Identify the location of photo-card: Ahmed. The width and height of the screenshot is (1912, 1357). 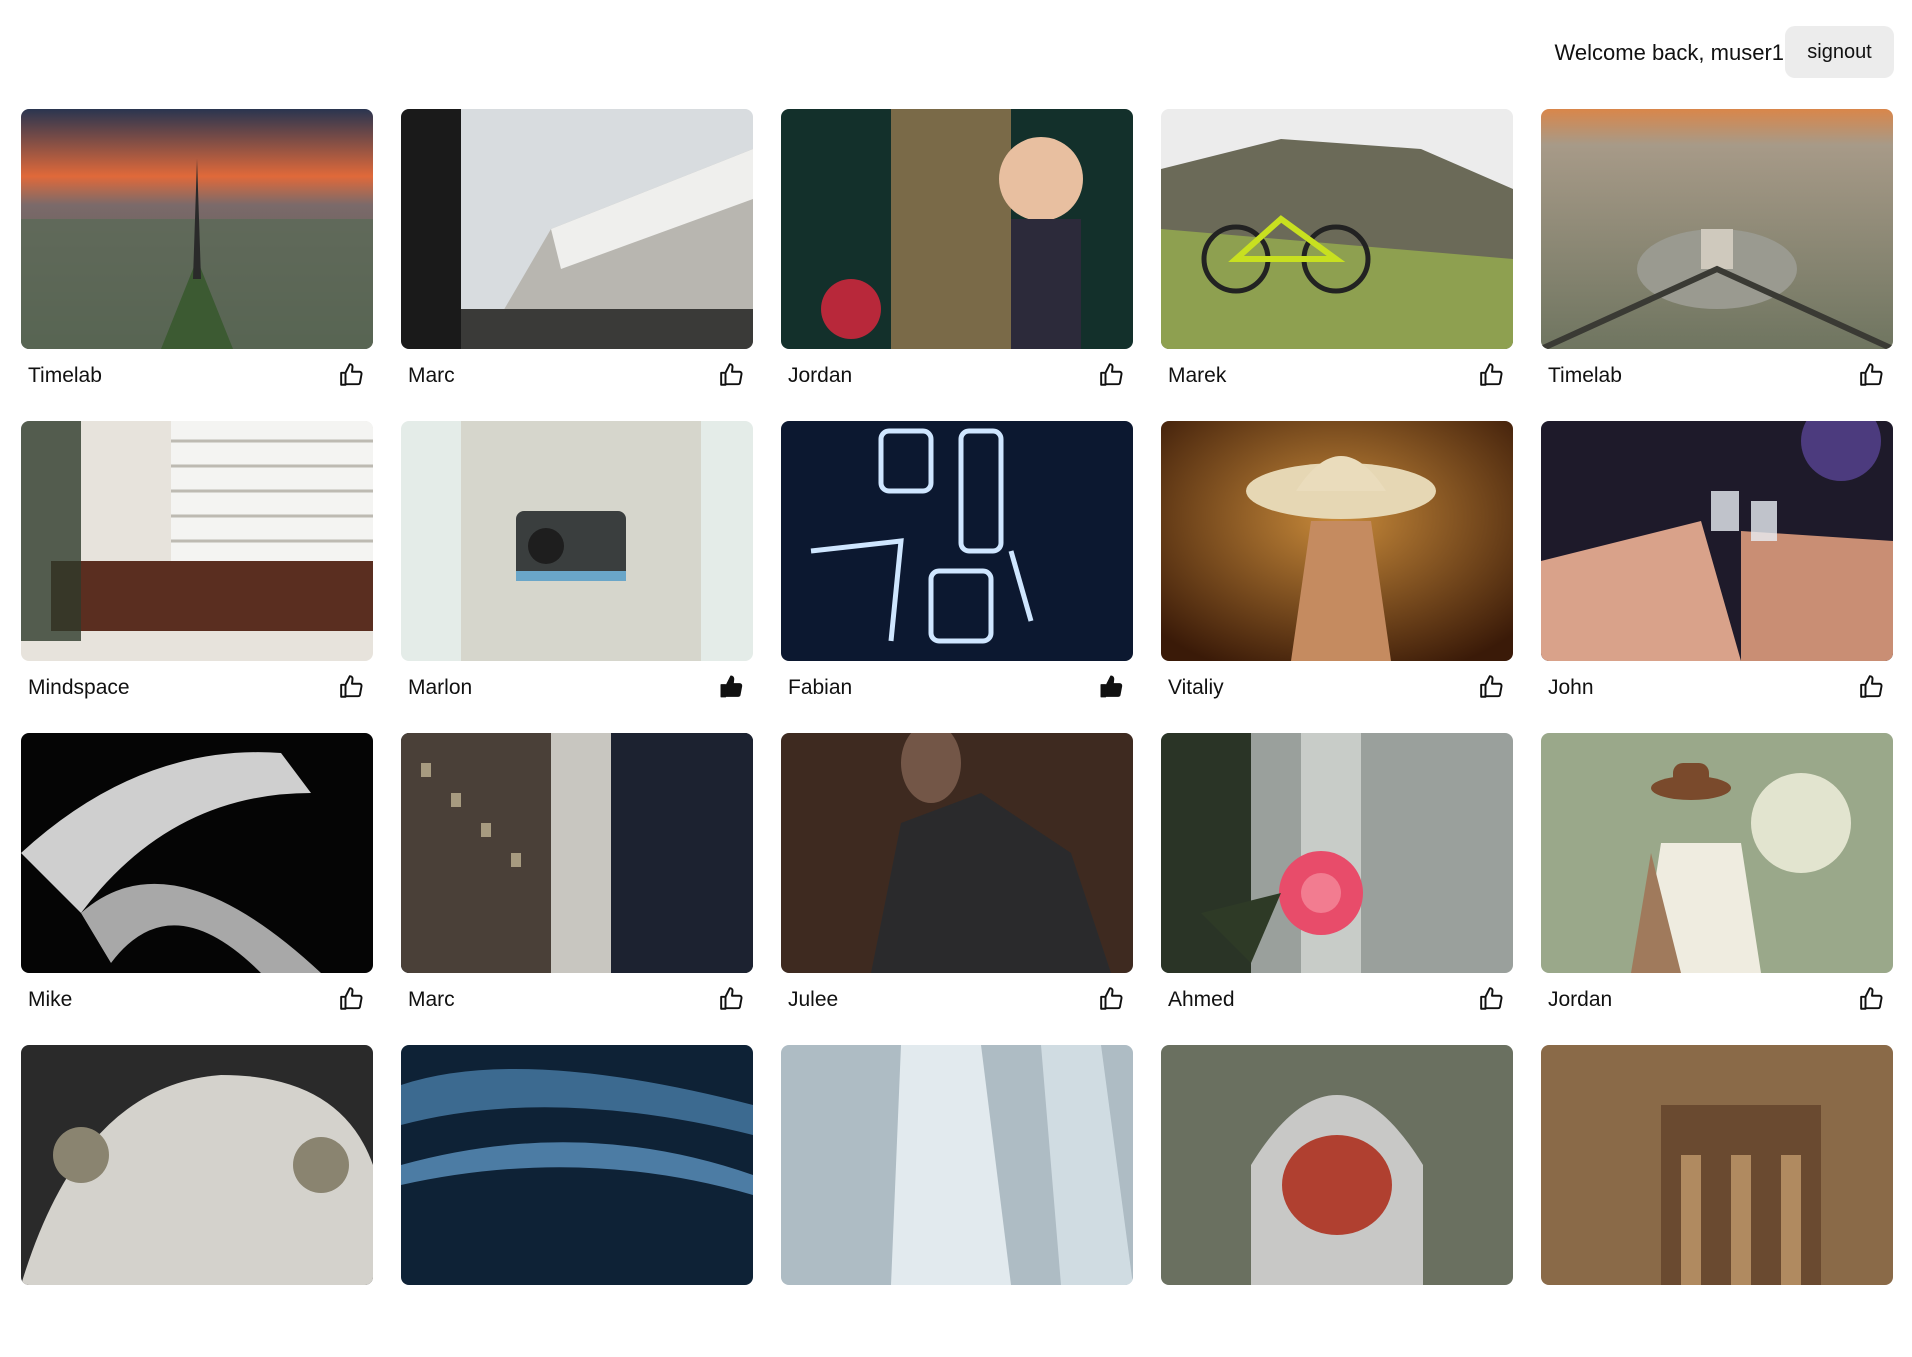
(1337, 889).